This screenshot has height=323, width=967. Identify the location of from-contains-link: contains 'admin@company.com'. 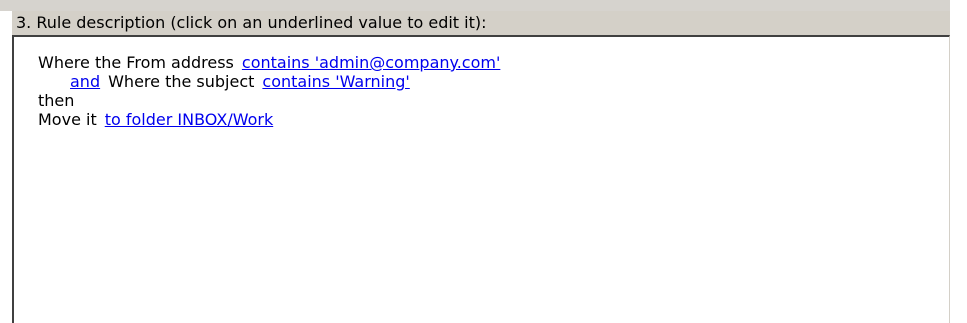
(371, 62).